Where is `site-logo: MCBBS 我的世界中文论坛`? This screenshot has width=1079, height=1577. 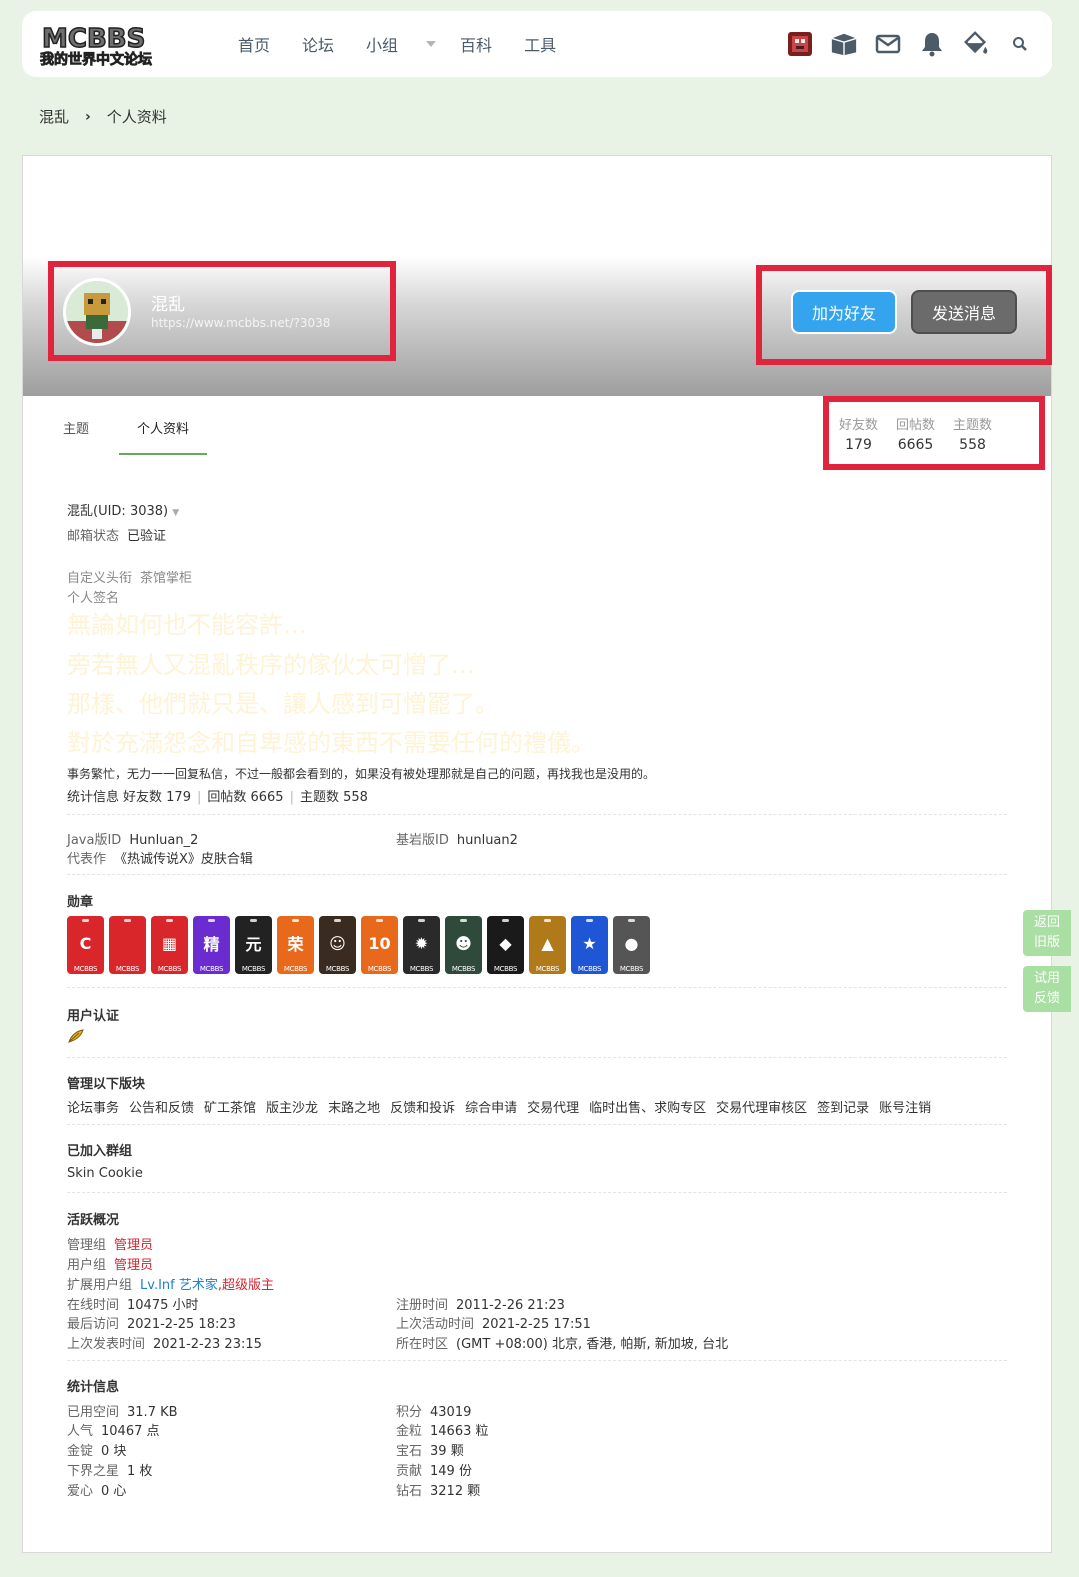
site-logo: MCBBS 我的世界中文论坛 is located at coordinates (103, 44).